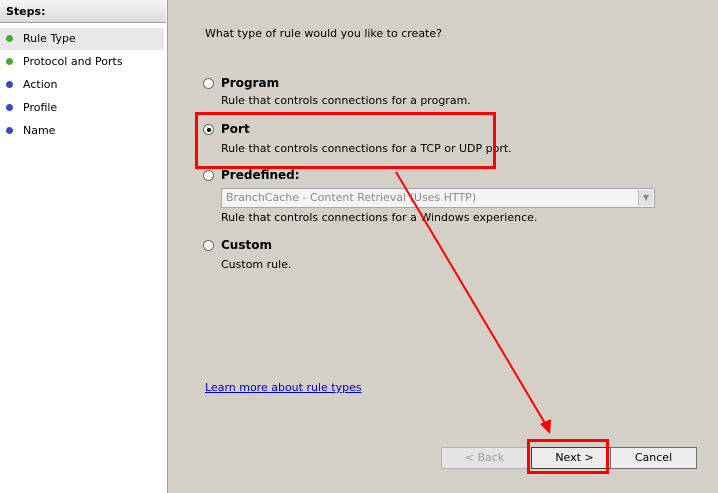 This screenshot has height=493, width=718. Describe the element at coordinates (246, 245) in the screenshot. I see `custom-option-title: Custom` at that location.